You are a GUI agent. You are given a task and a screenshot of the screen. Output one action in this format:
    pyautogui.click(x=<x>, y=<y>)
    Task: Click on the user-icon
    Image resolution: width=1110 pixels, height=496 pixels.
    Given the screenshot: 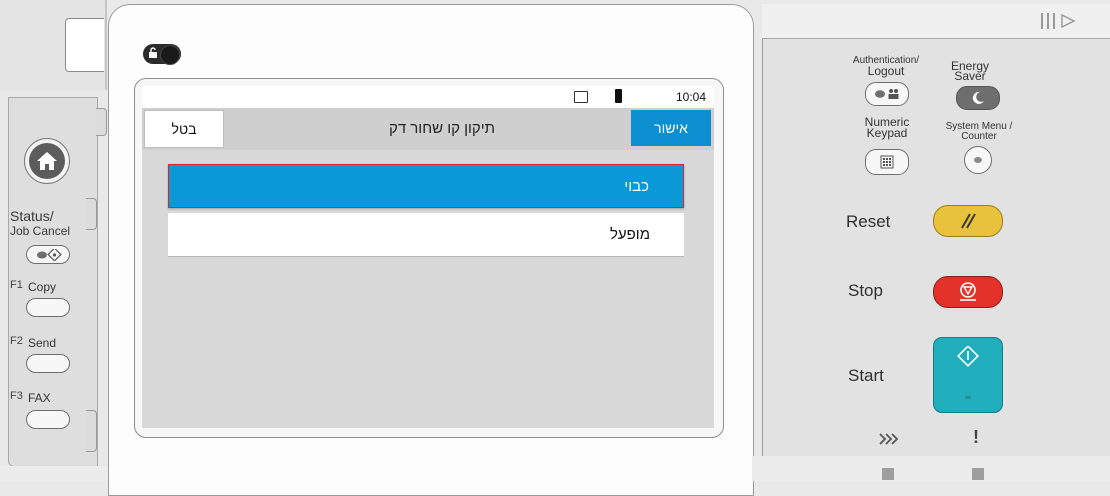 What is the action you would take?
    pyautogui.click(x=887, y=94)
    